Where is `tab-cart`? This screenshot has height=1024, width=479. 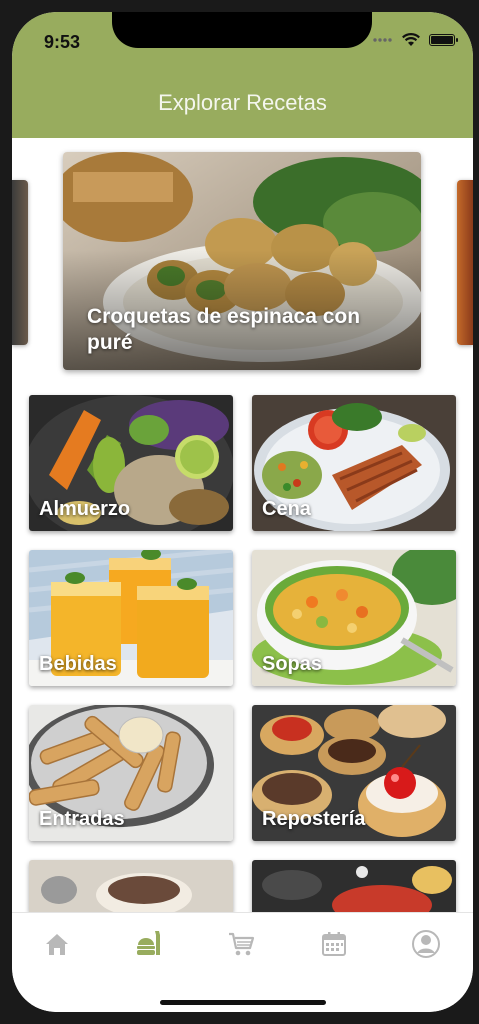 tab-cart is located at coordinates (241, 944).